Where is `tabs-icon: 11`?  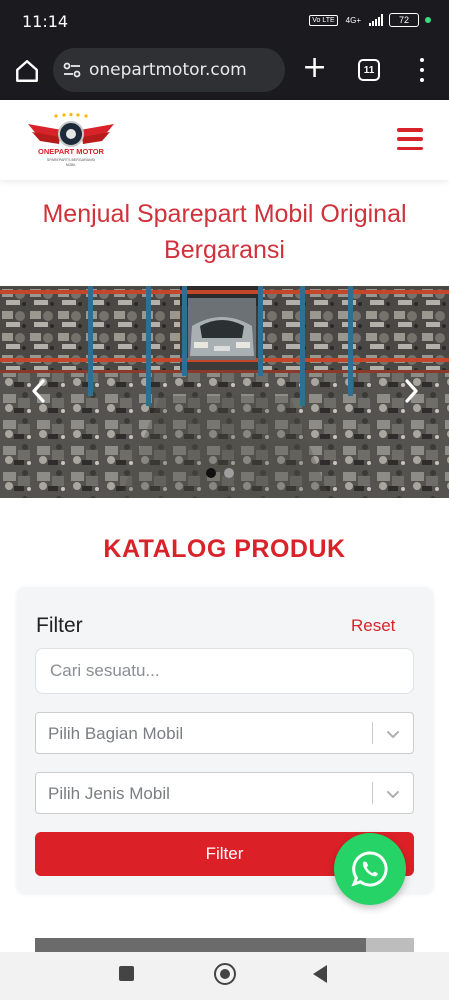 tabs-icon: 11 is located at coordinates (369, 70).